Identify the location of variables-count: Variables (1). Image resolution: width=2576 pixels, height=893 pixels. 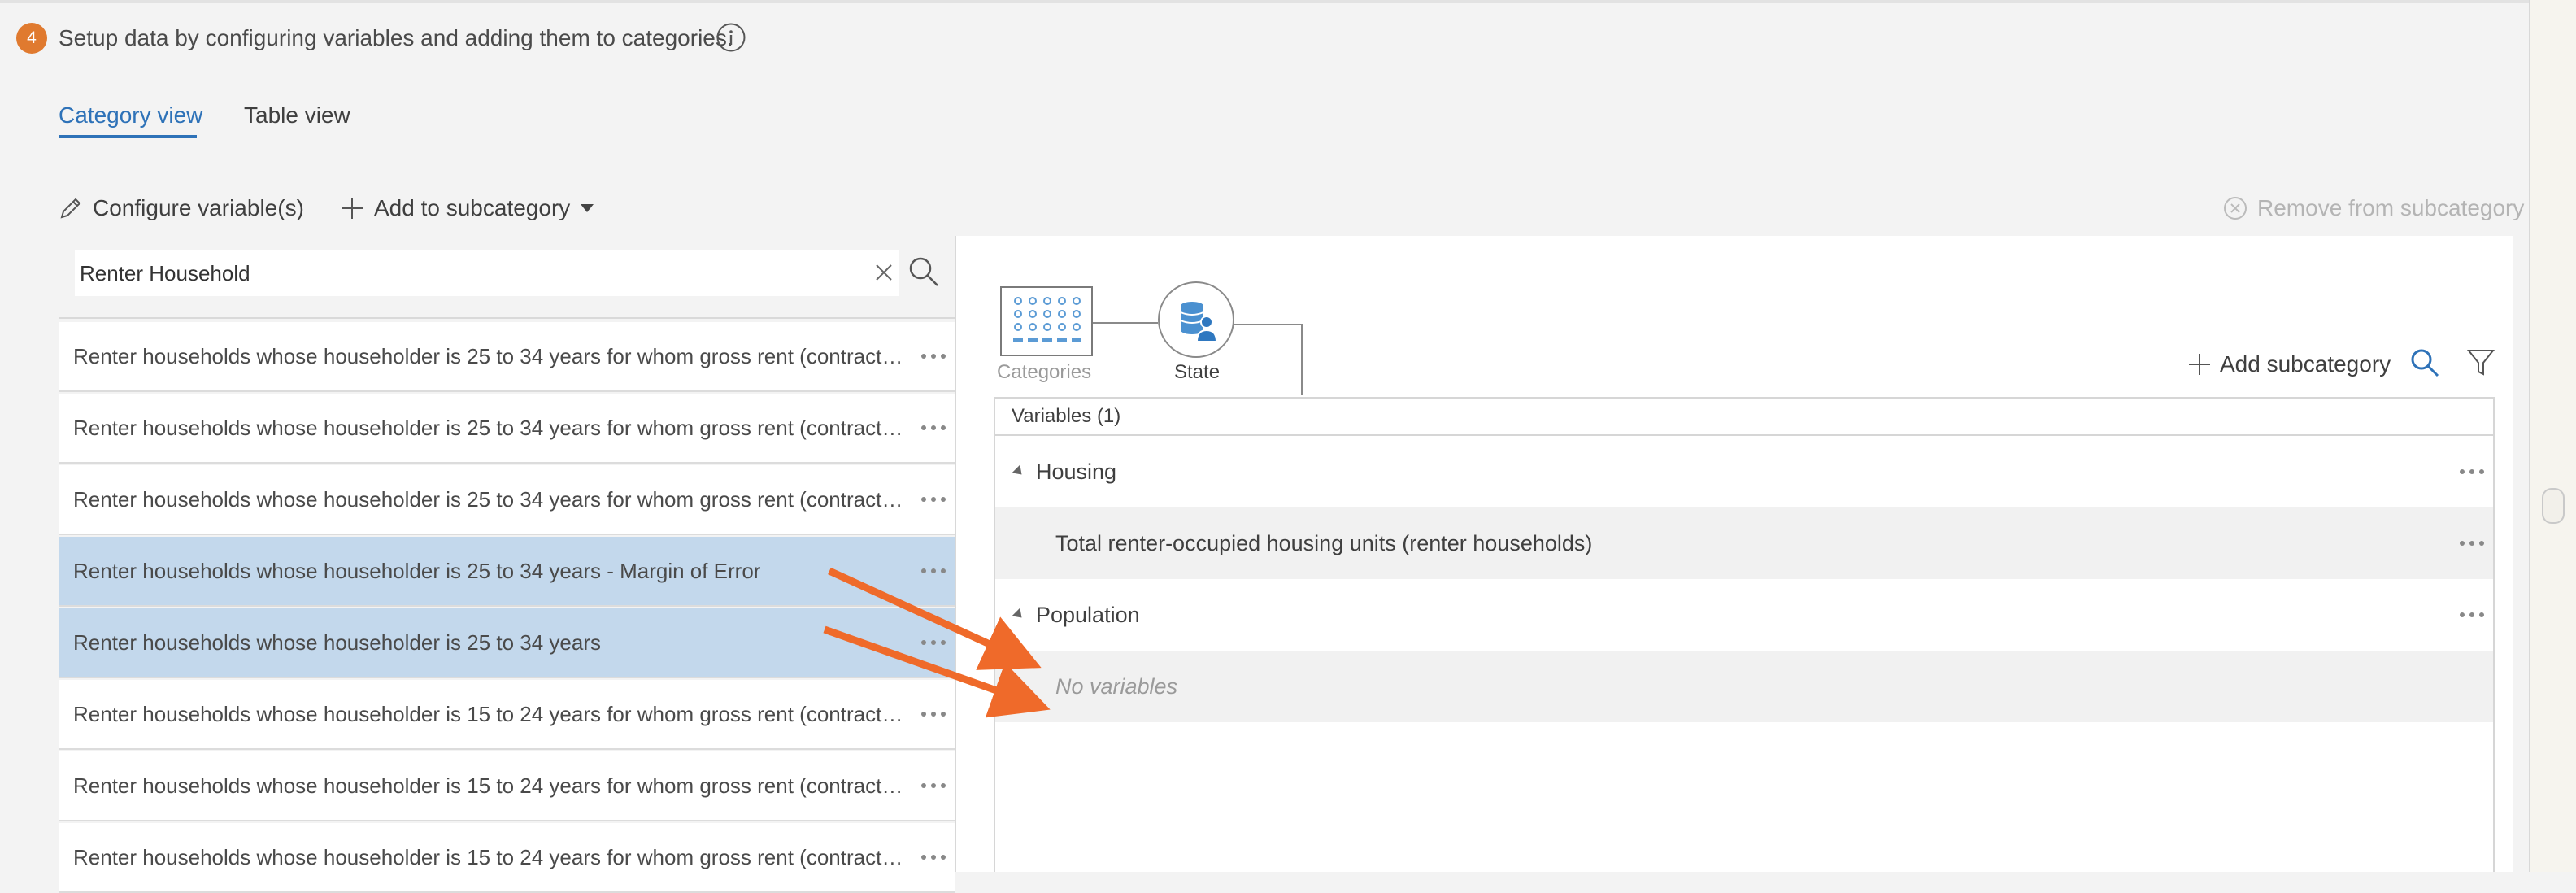
(1067, 416).